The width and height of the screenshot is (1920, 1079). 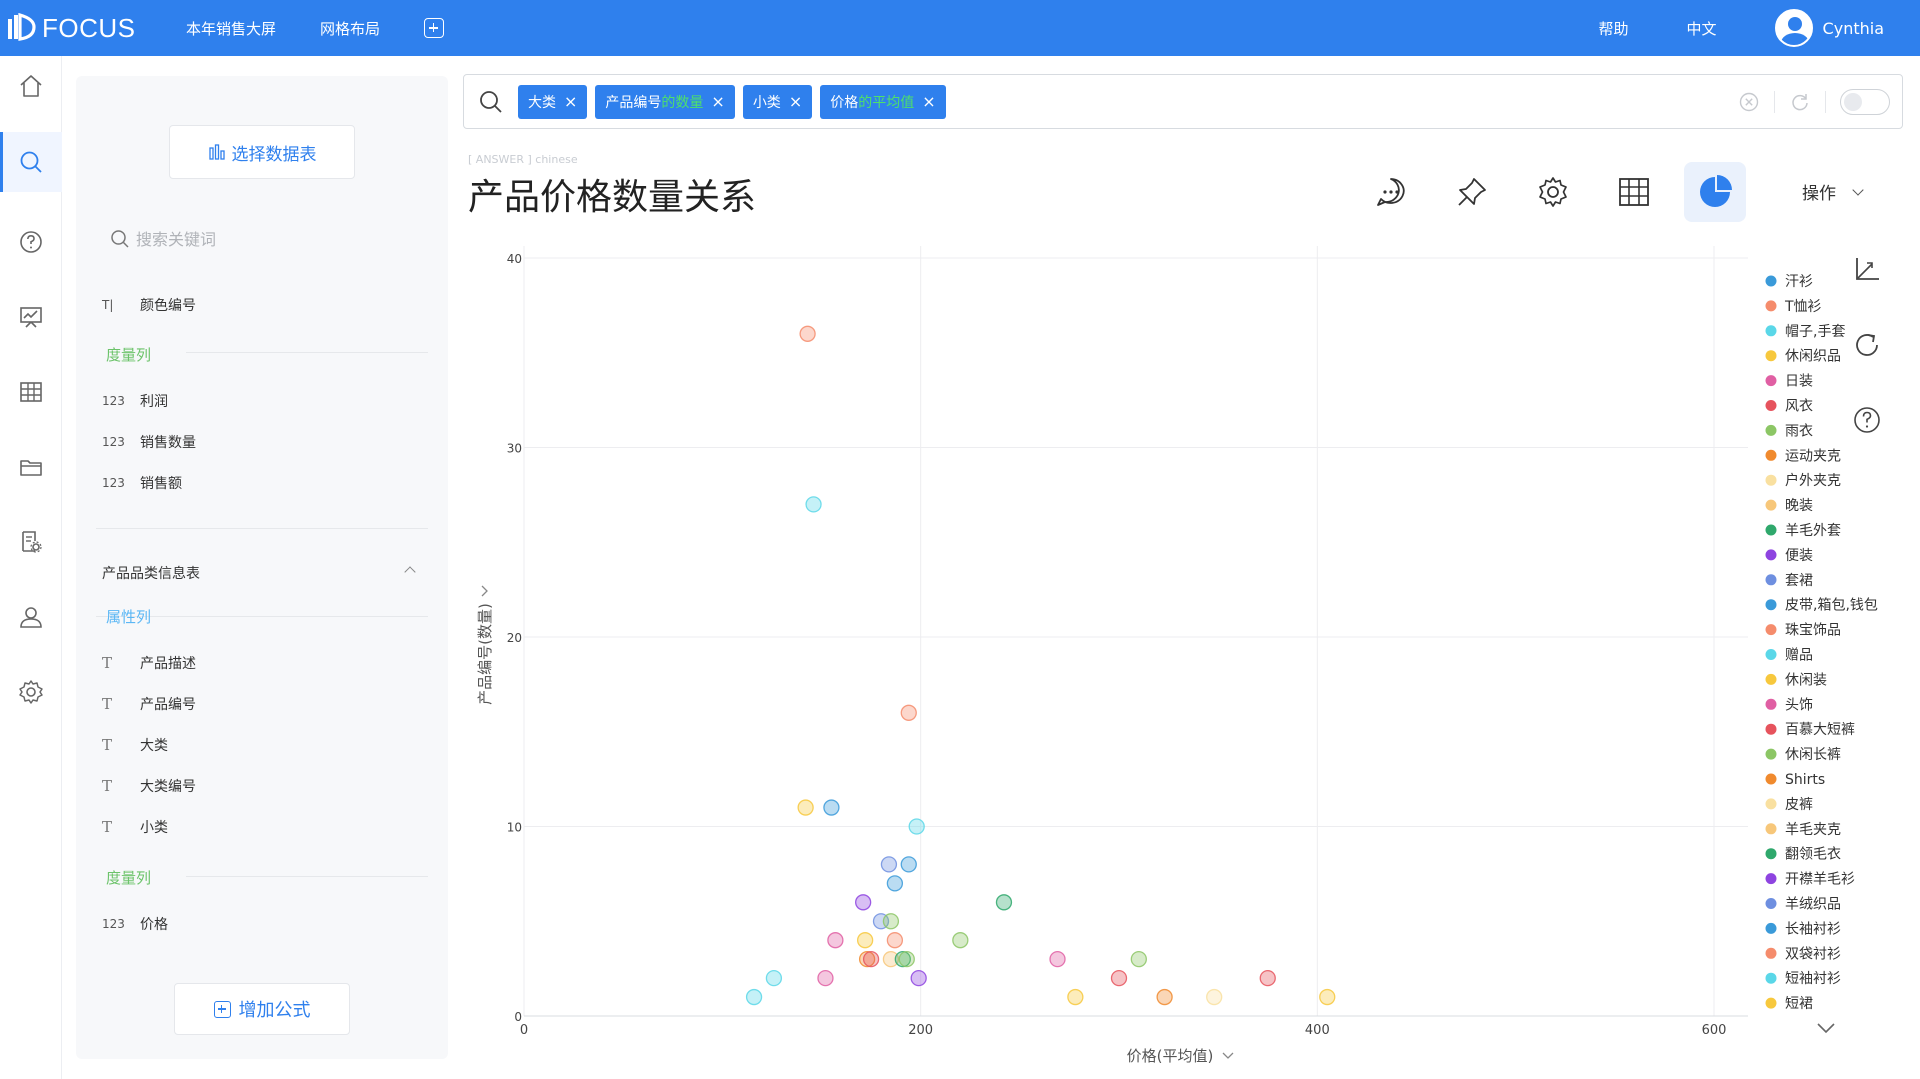 I want to click on y-tick-label: 0, so click(x=518, y=1017).